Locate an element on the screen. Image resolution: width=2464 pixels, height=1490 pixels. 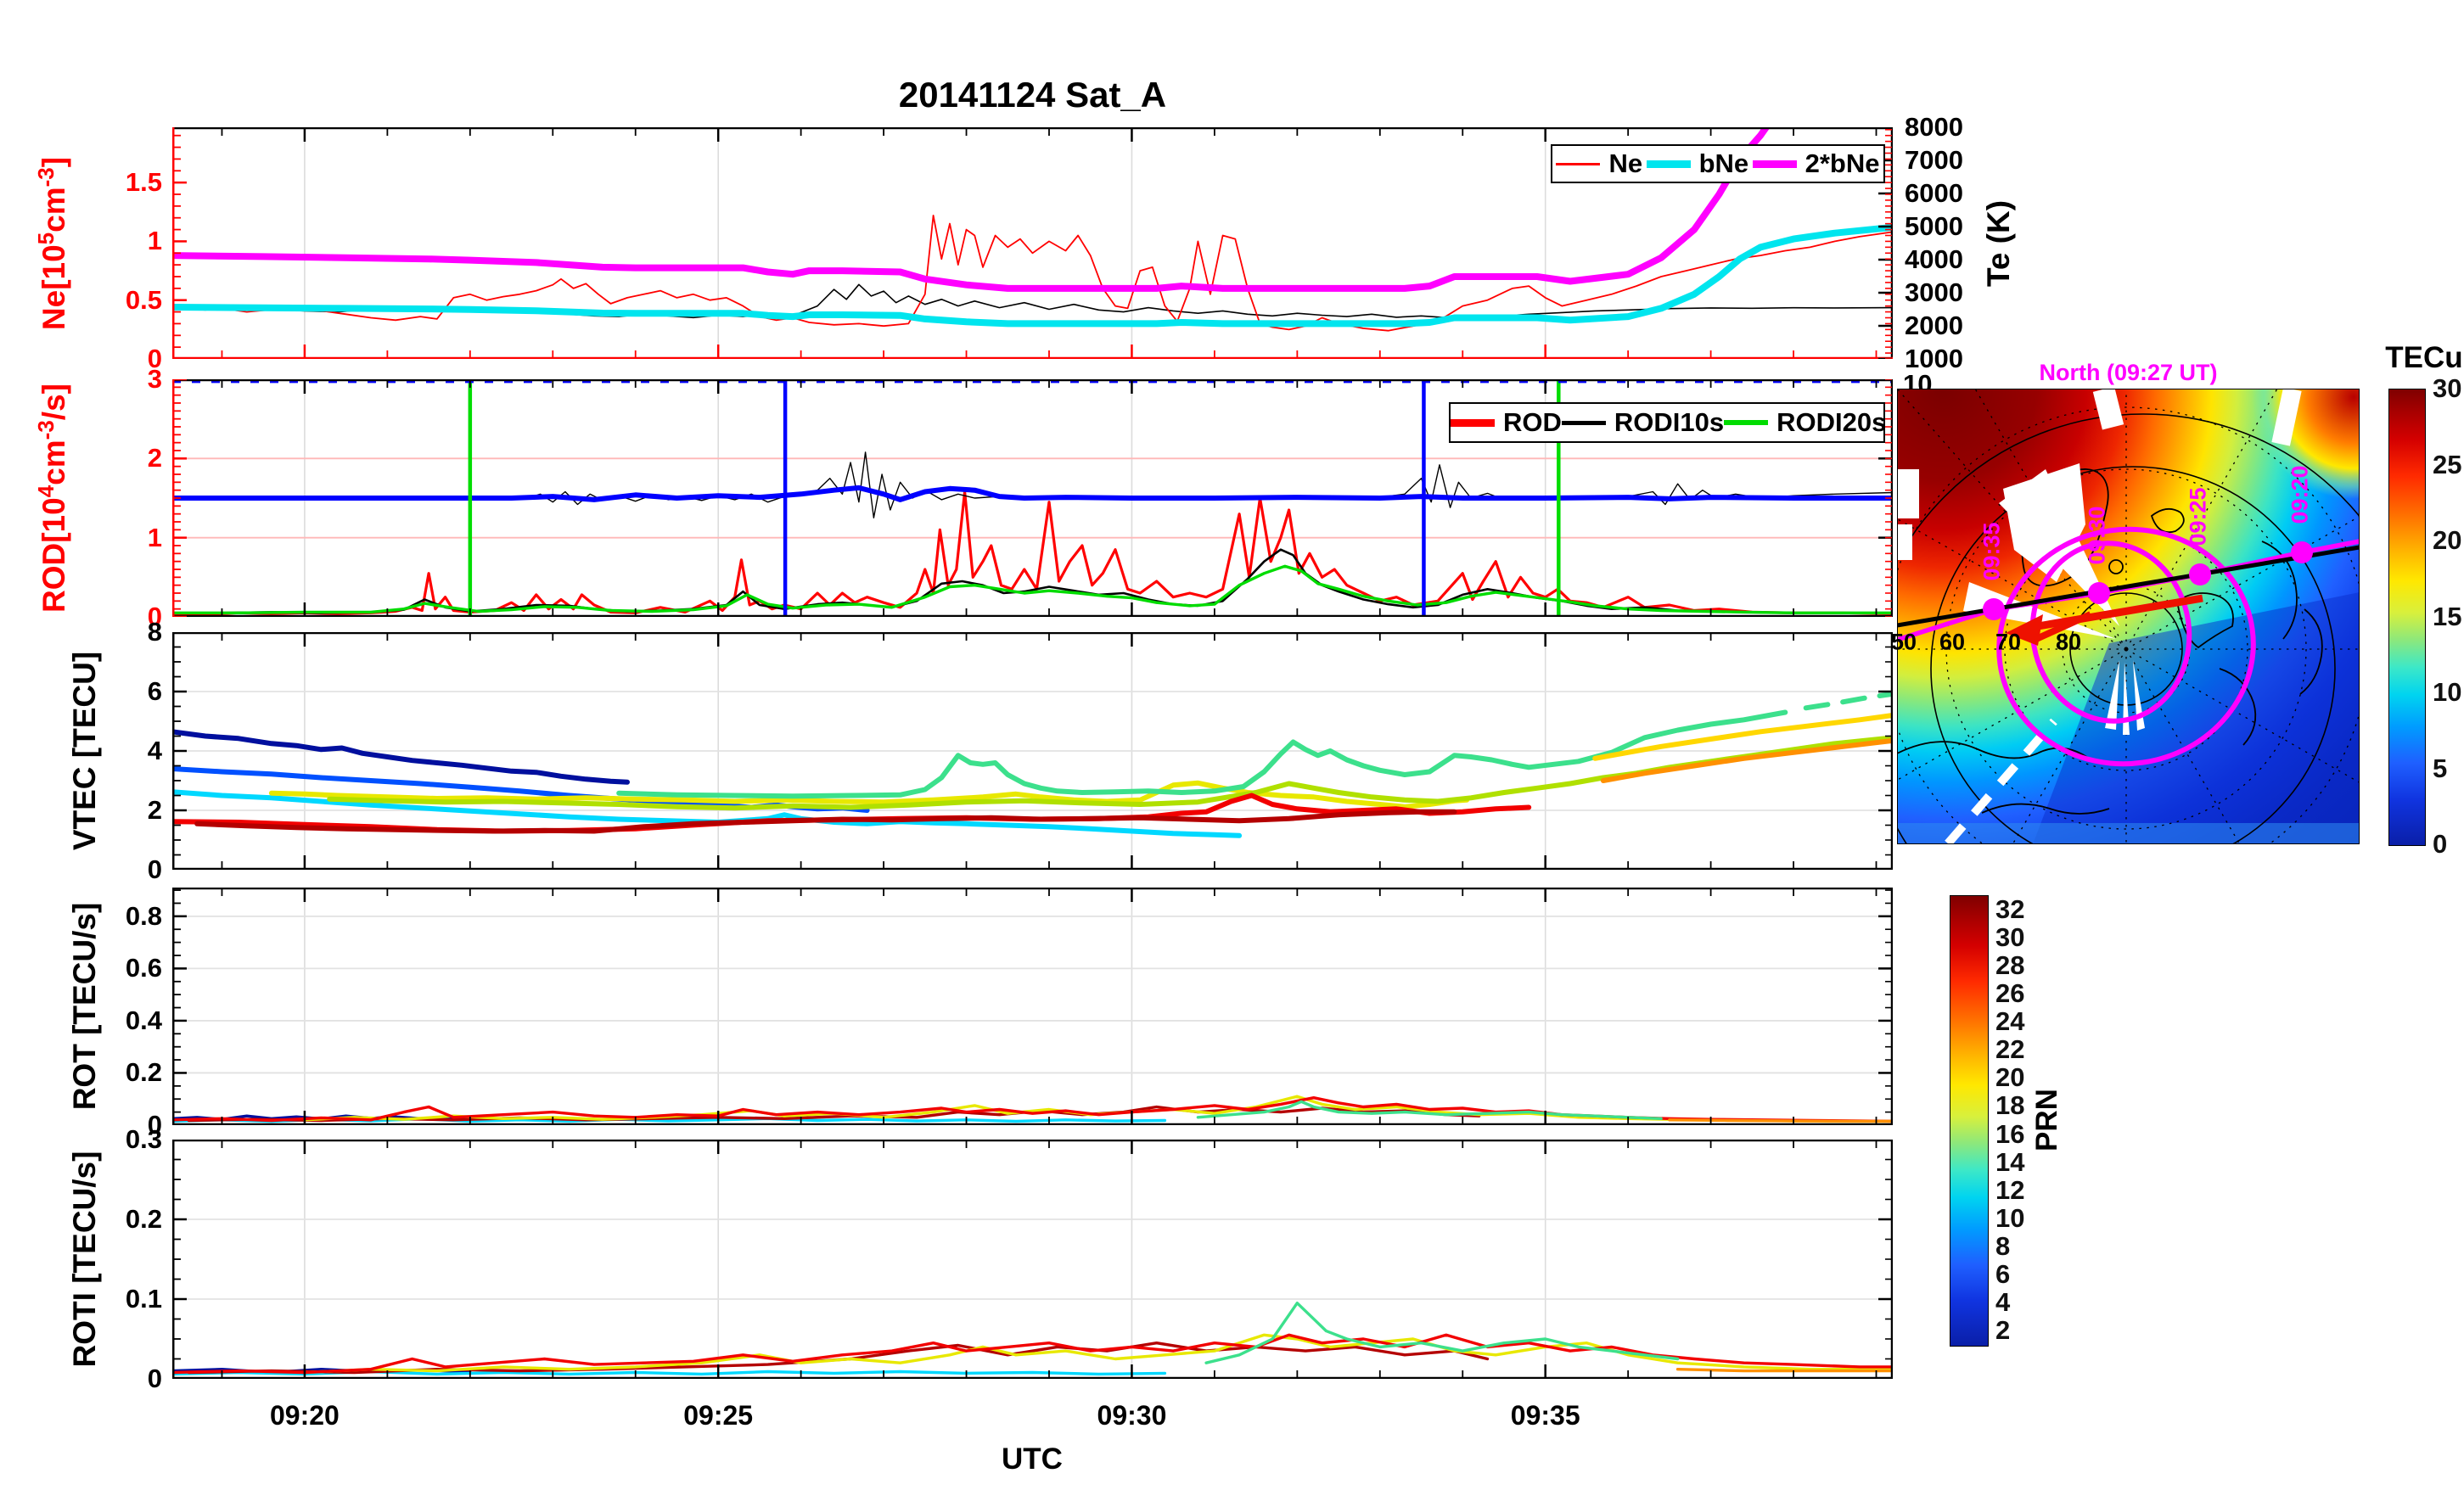
legend-item: ROD is located at coordinates (1506, 422).